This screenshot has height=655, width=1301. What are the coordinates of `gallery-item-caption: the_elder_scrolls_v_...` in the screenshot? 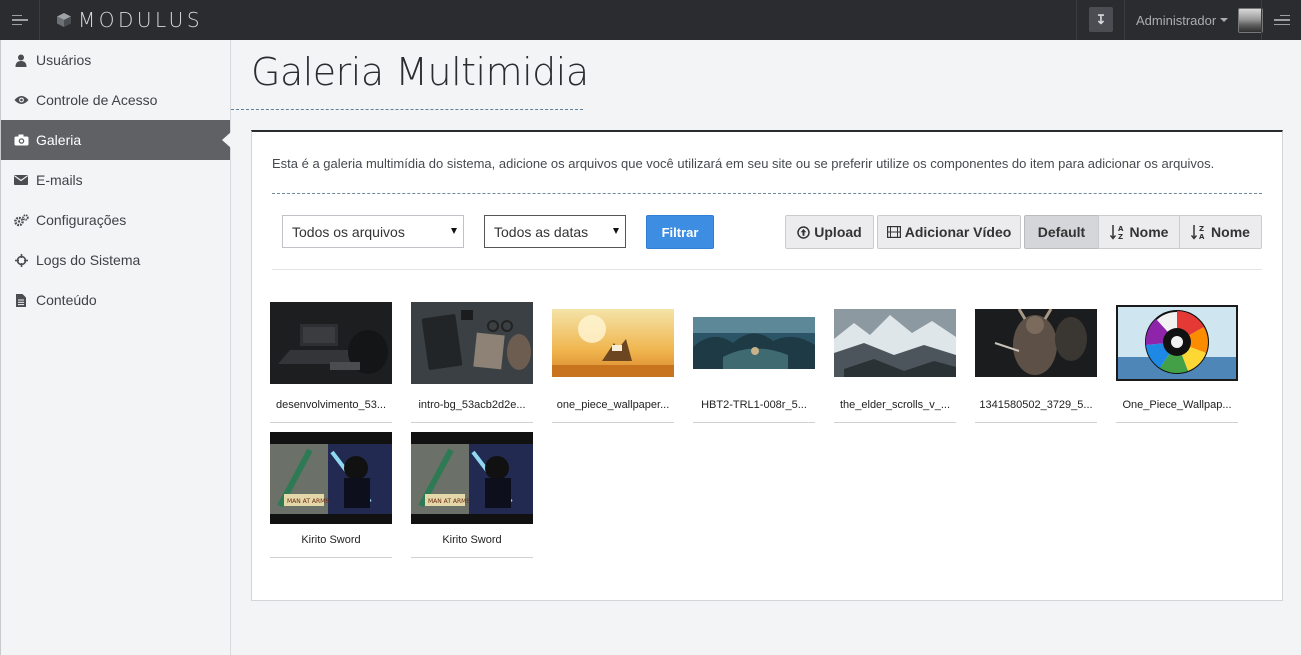 It's located at (895, 405).